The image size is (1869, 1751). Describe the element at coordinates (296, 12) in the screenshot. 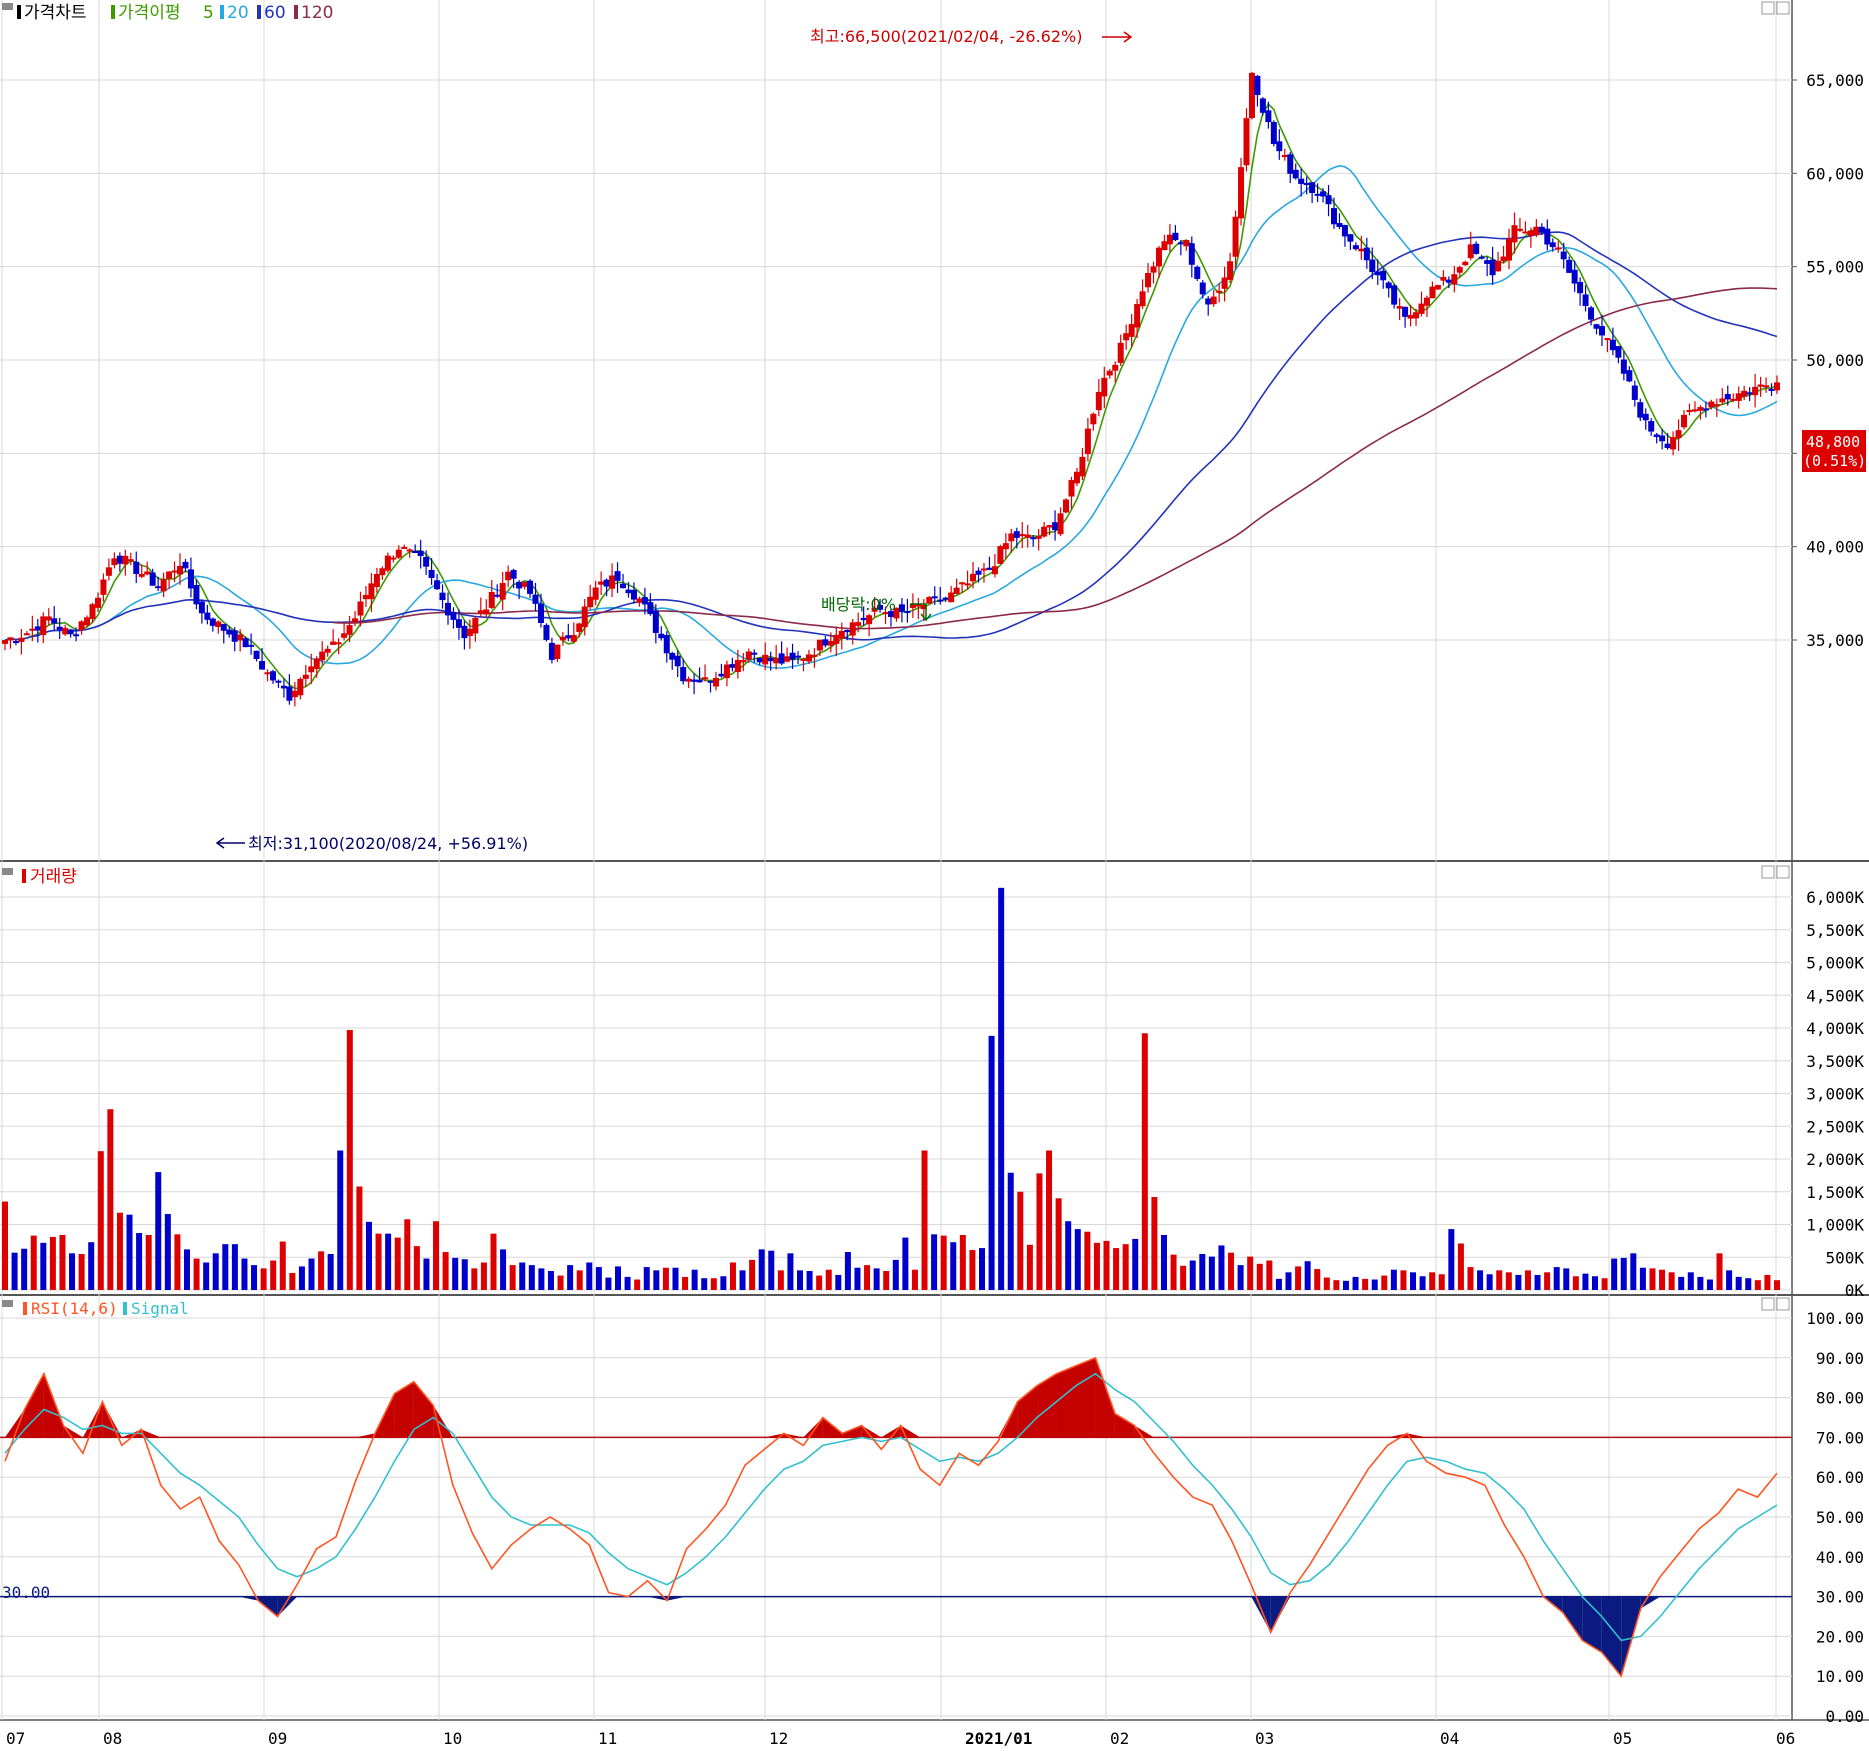

I see `legend-swatch-ma120` at that location.